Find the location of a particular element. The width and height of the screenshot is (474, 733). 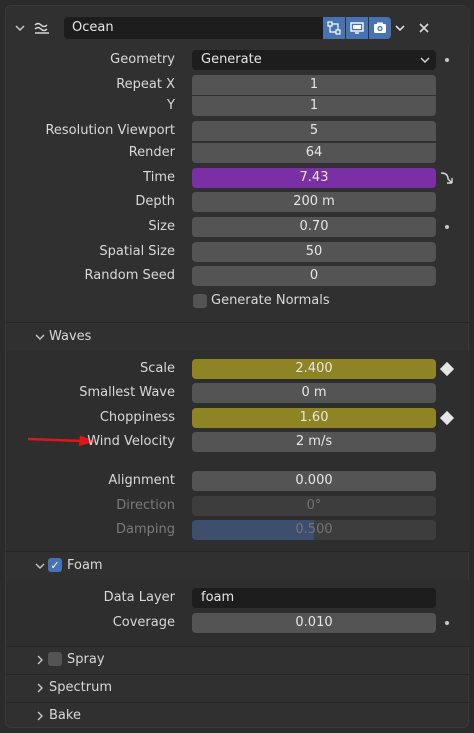

waves-panel-header: Waves is located at coordinates (238, 337).